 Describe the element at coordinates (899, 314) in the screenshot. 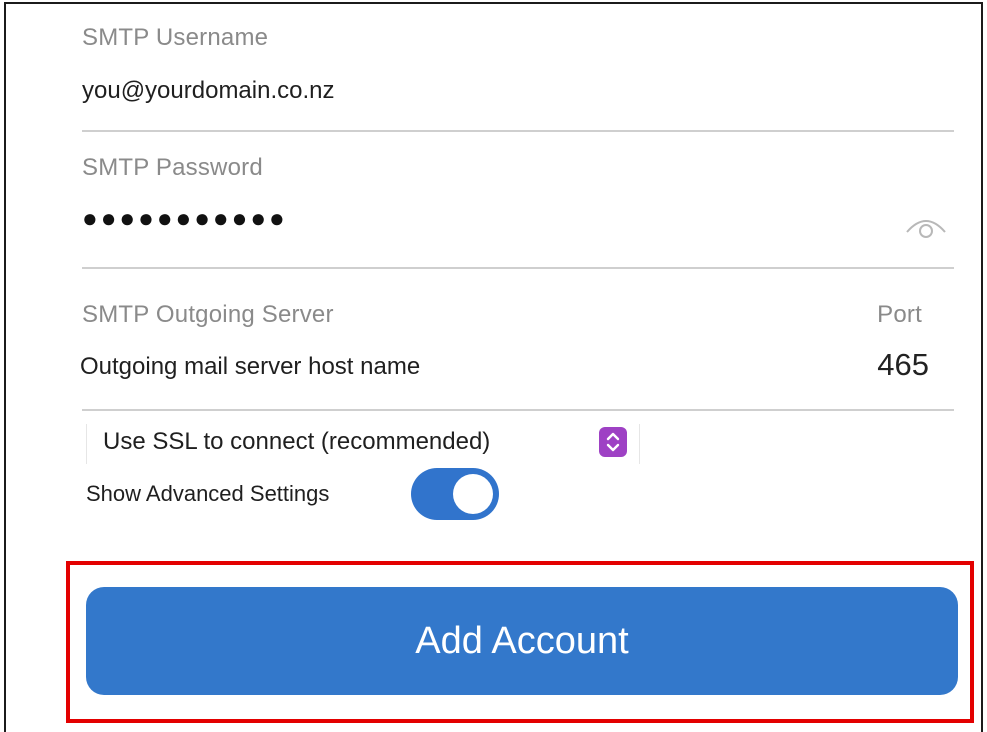

I see `port-label: Port` at that location.